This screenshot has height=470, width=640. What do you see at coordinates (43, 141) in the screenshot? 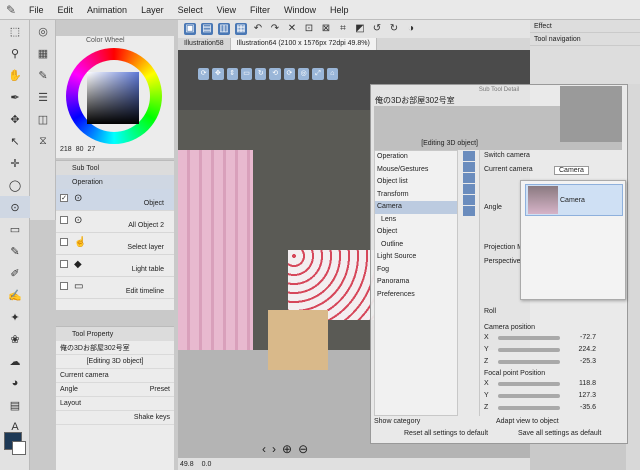
I see `history-icon: ⧖` at bounding box center [43, 141].